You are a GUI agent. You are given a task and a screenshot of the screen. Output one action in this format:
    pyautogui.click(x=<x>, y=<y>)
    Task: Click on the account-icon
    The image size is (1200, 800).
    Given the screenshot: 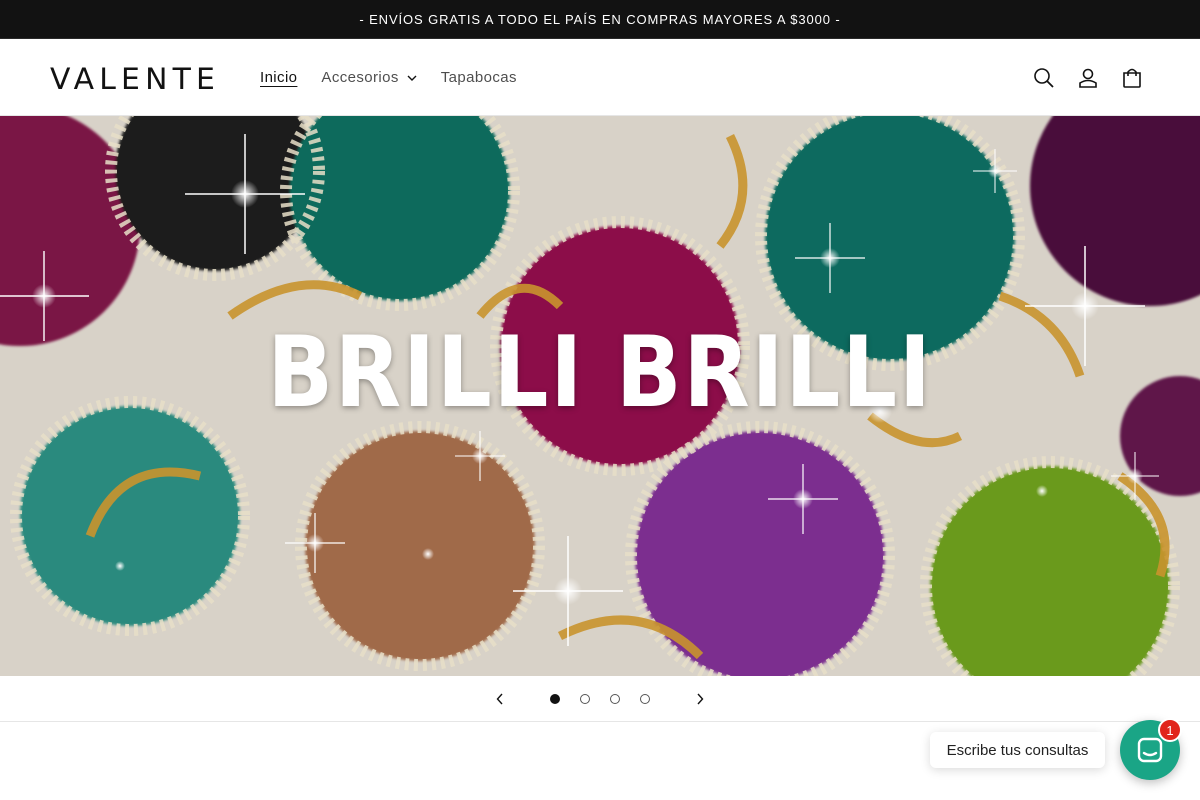 What is the action you would take?
    pyautogui.click(x=1088, y=78)
    